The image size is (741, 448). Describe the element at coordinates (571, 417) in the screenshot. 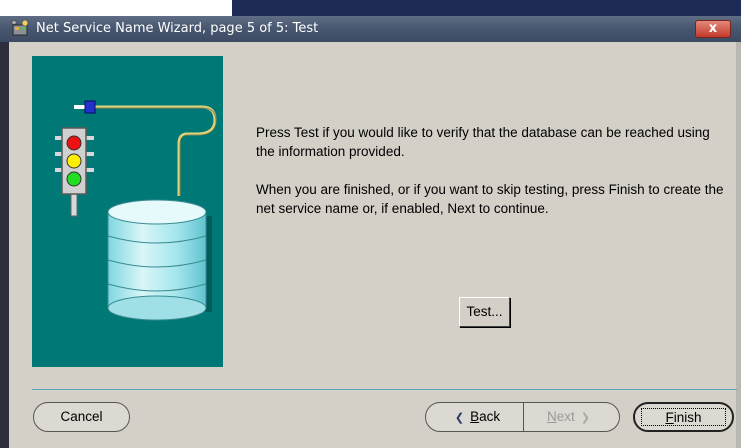

I see `next-button: Next ❯` at that location.